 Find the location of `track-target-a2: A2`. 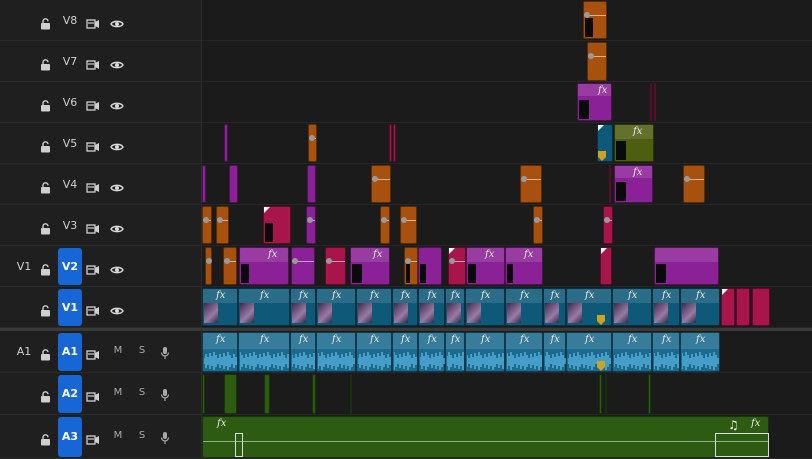

track-target-a2: A2 is located at coordinates (70, 394).